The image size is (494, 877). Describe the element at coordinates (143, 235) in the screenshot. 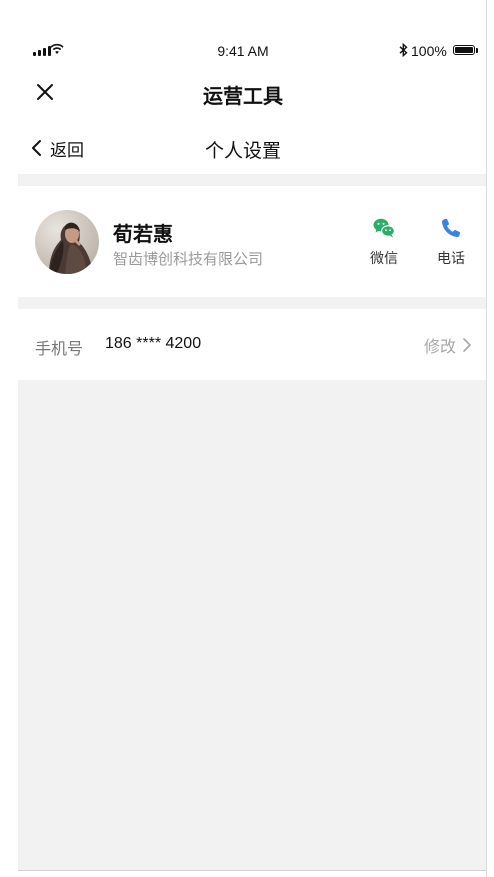

I see `user-name: 荀若惠` at that location.